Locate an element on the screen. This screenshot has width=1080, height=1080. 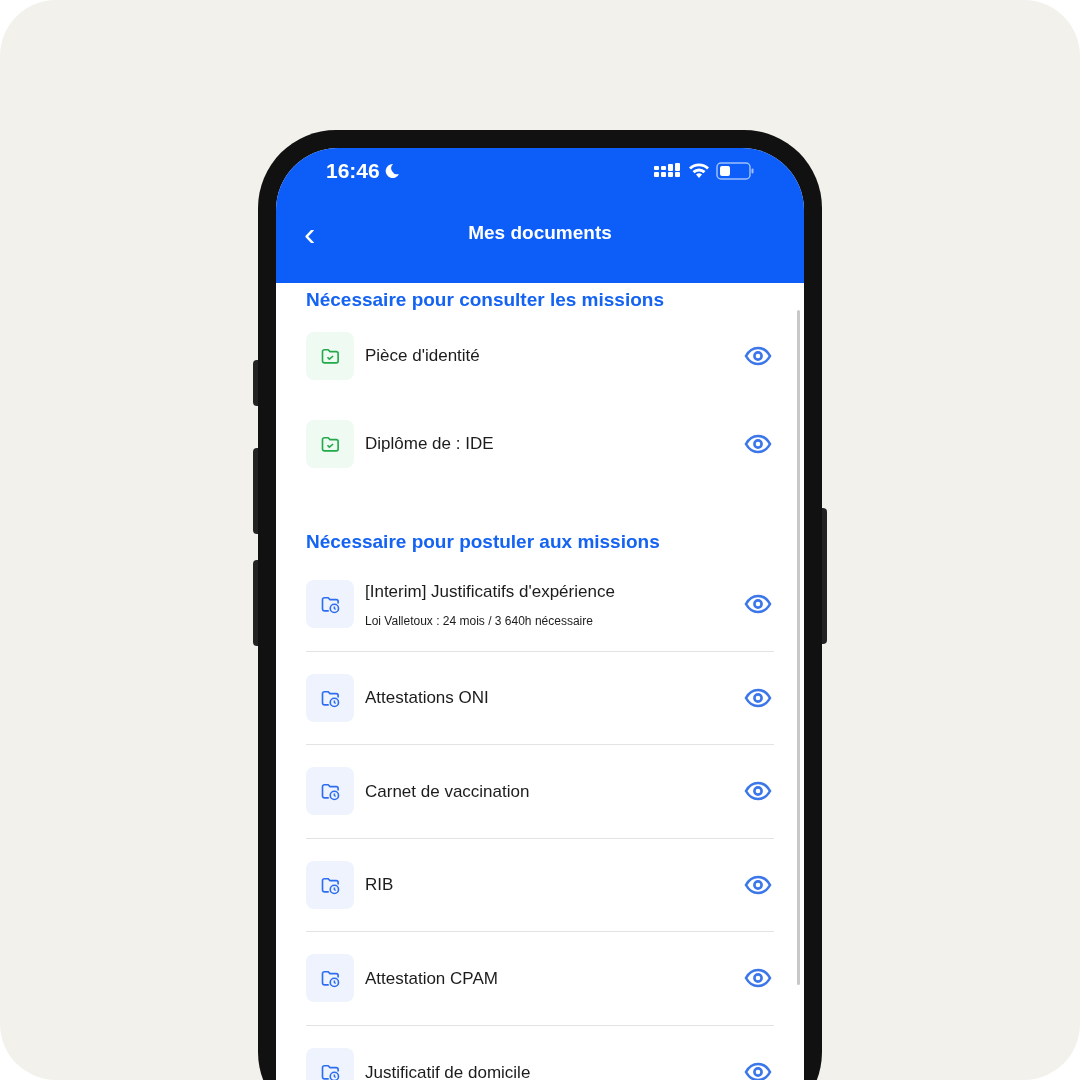
moon-icon is located at coordinates (391, 171).